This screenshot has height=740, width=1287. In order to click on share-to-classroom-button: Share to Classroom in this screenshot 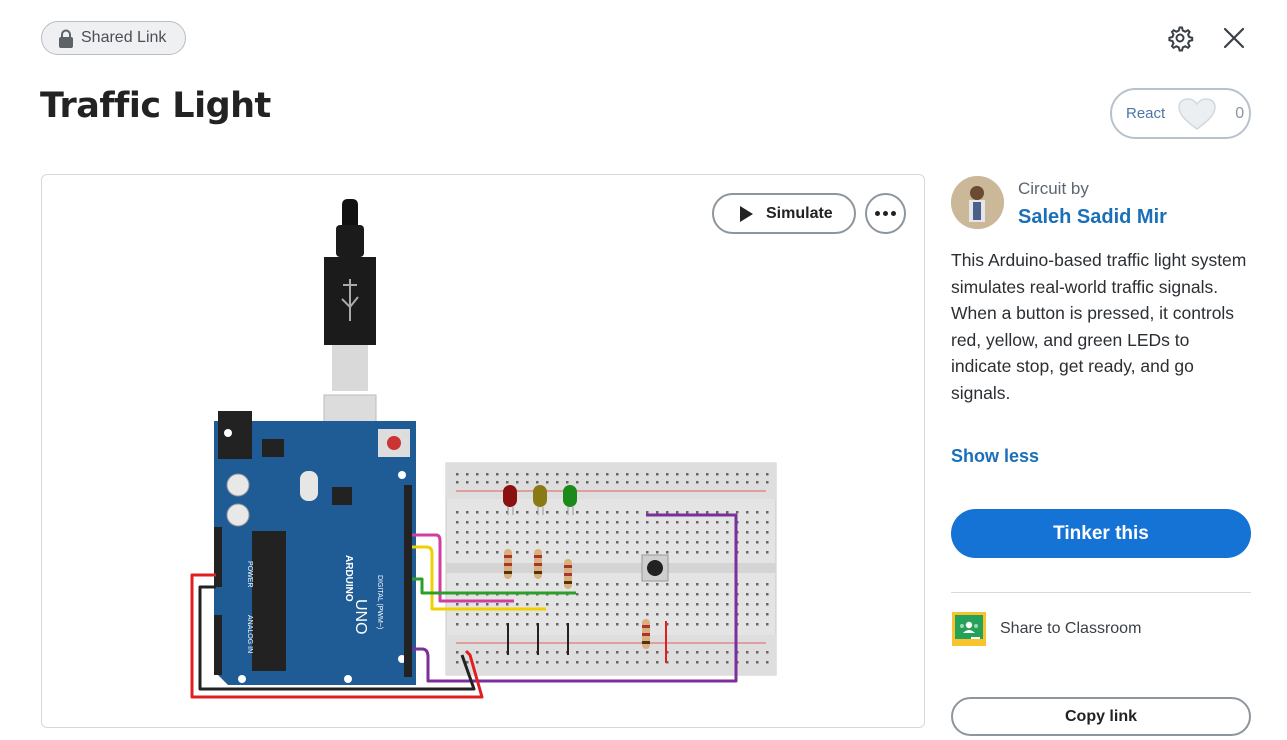, I will do `click(1046, 629)`.